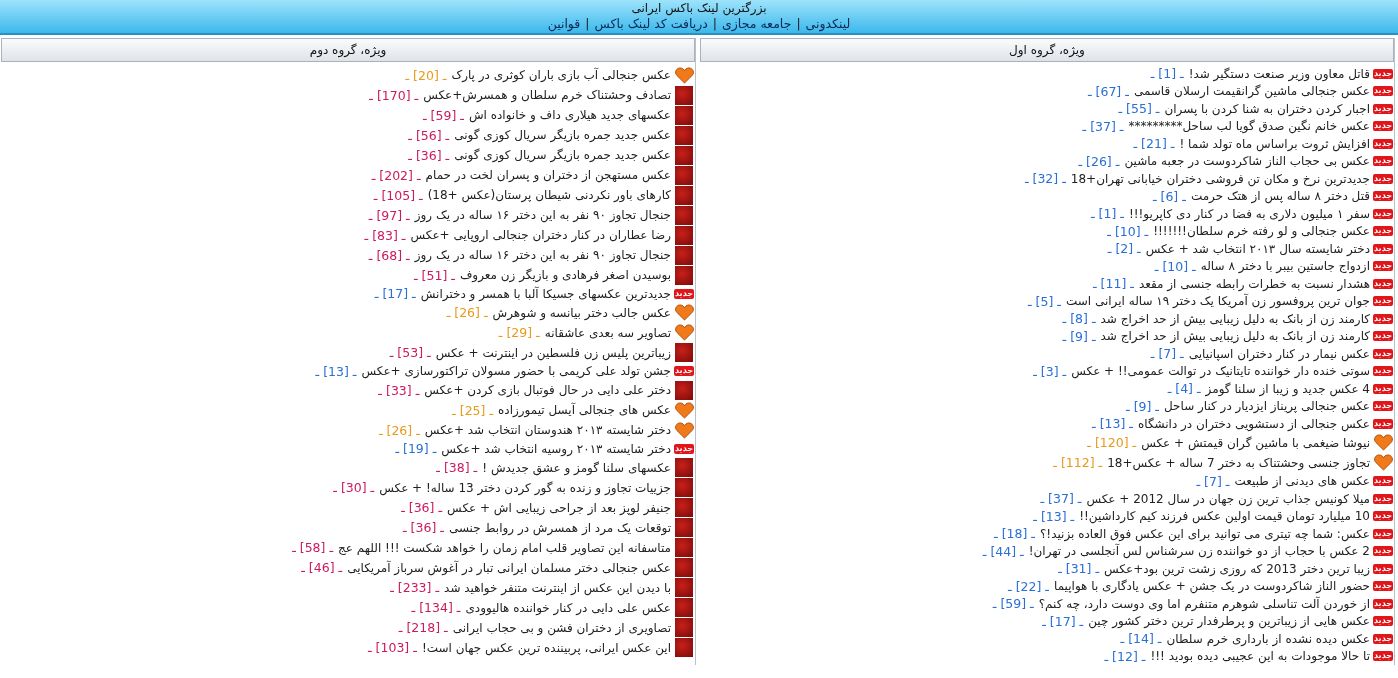 The height and width of the screenshot is (678, 1398). What do you see at coordinates (699, 8) in the screenshot?
I see `site-title: بزرگترین لینک باکس ایرانی` at bounding box center [699, 8].